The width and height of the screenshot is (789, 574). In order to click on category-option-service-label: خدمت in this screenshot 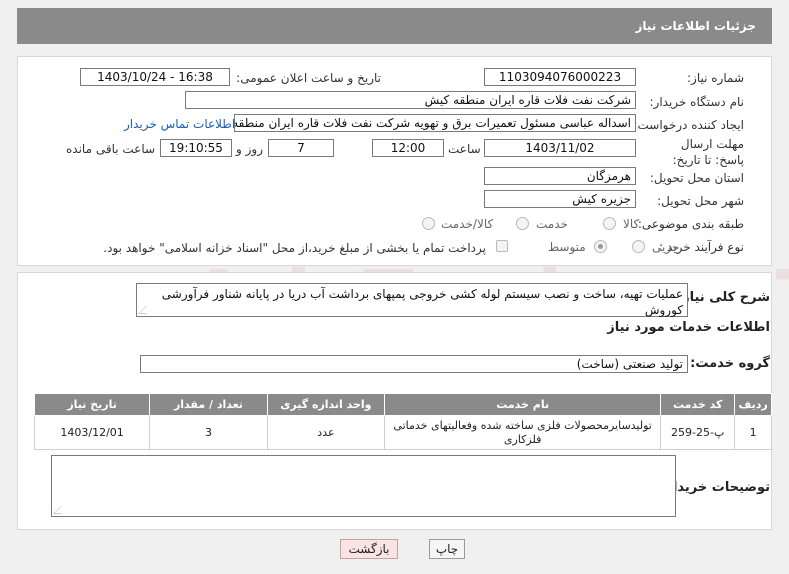, I will do `click(552, 224)`.